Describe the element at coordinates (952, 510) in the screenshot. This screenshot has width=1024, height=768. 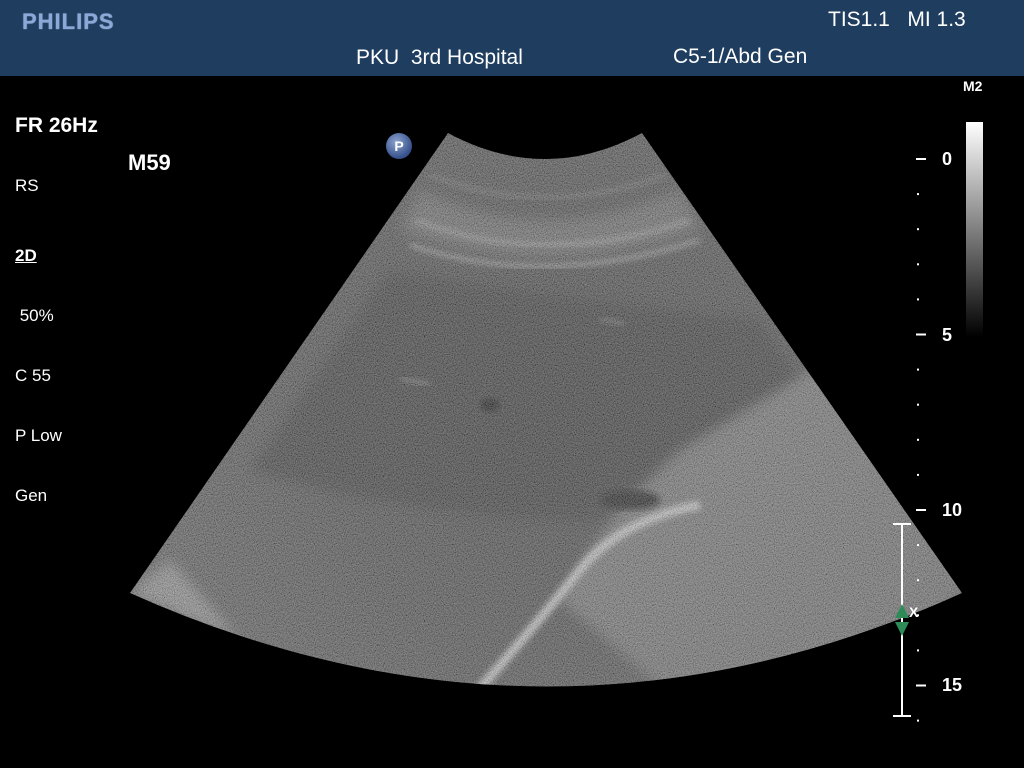
I see `depth-label-10: 10` at that location.